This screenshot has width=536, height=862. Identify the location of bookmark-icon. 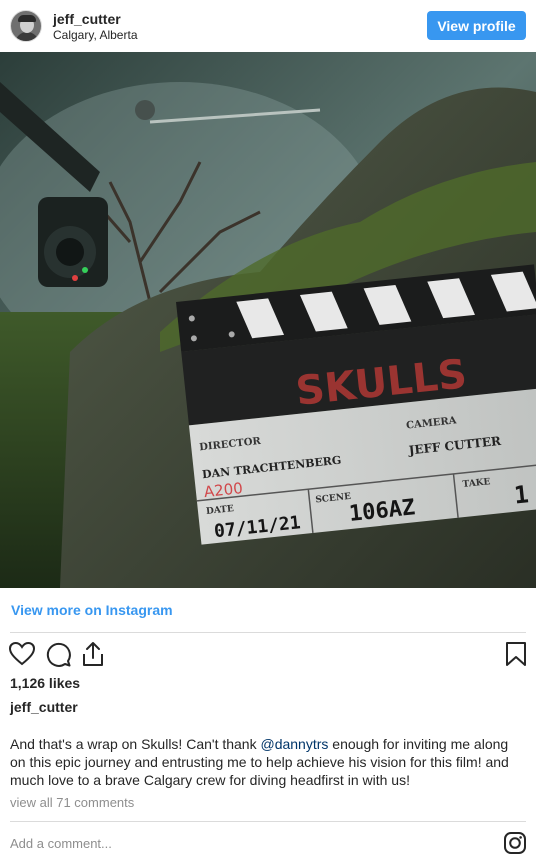
(516, 654).